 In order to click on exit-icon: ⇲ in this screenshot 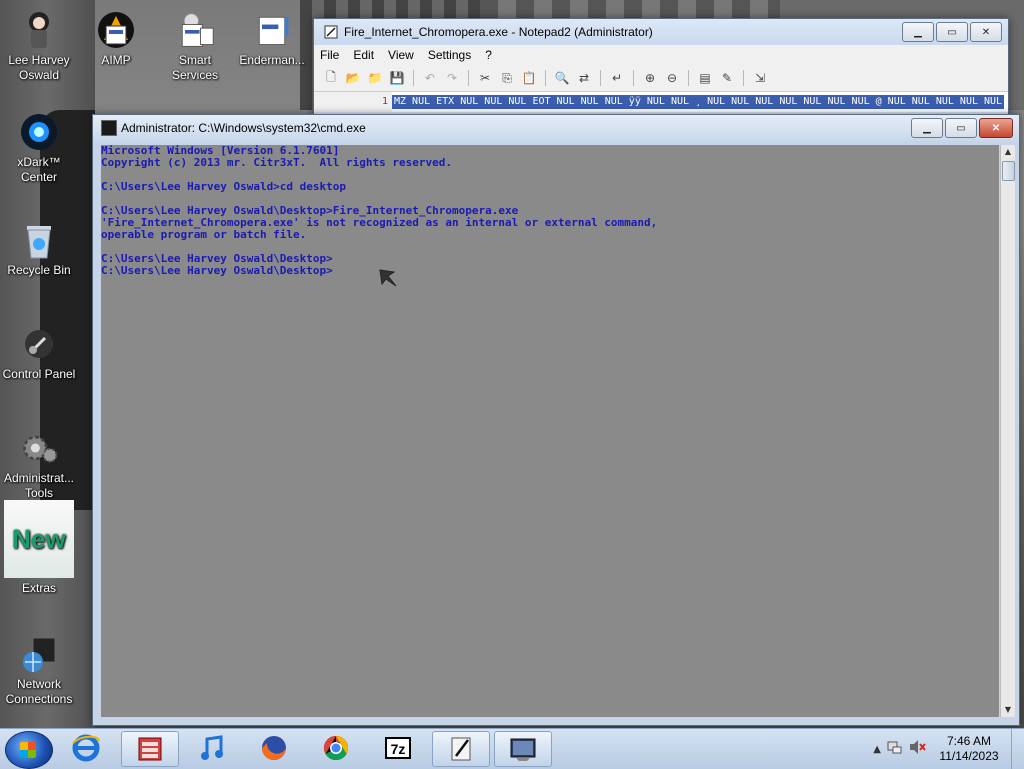, I will do `click(760, 78)`.